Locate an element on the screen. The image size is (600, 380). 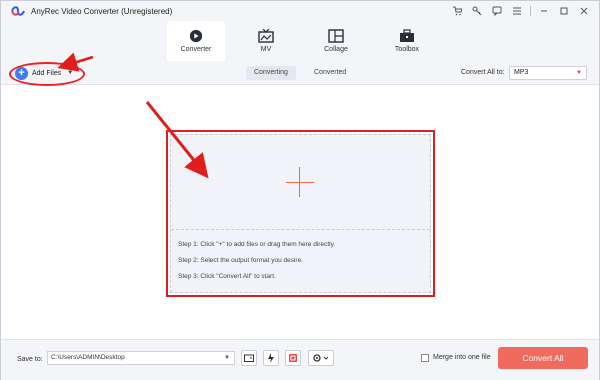
converter-icon is located at coordinates (196, 36).